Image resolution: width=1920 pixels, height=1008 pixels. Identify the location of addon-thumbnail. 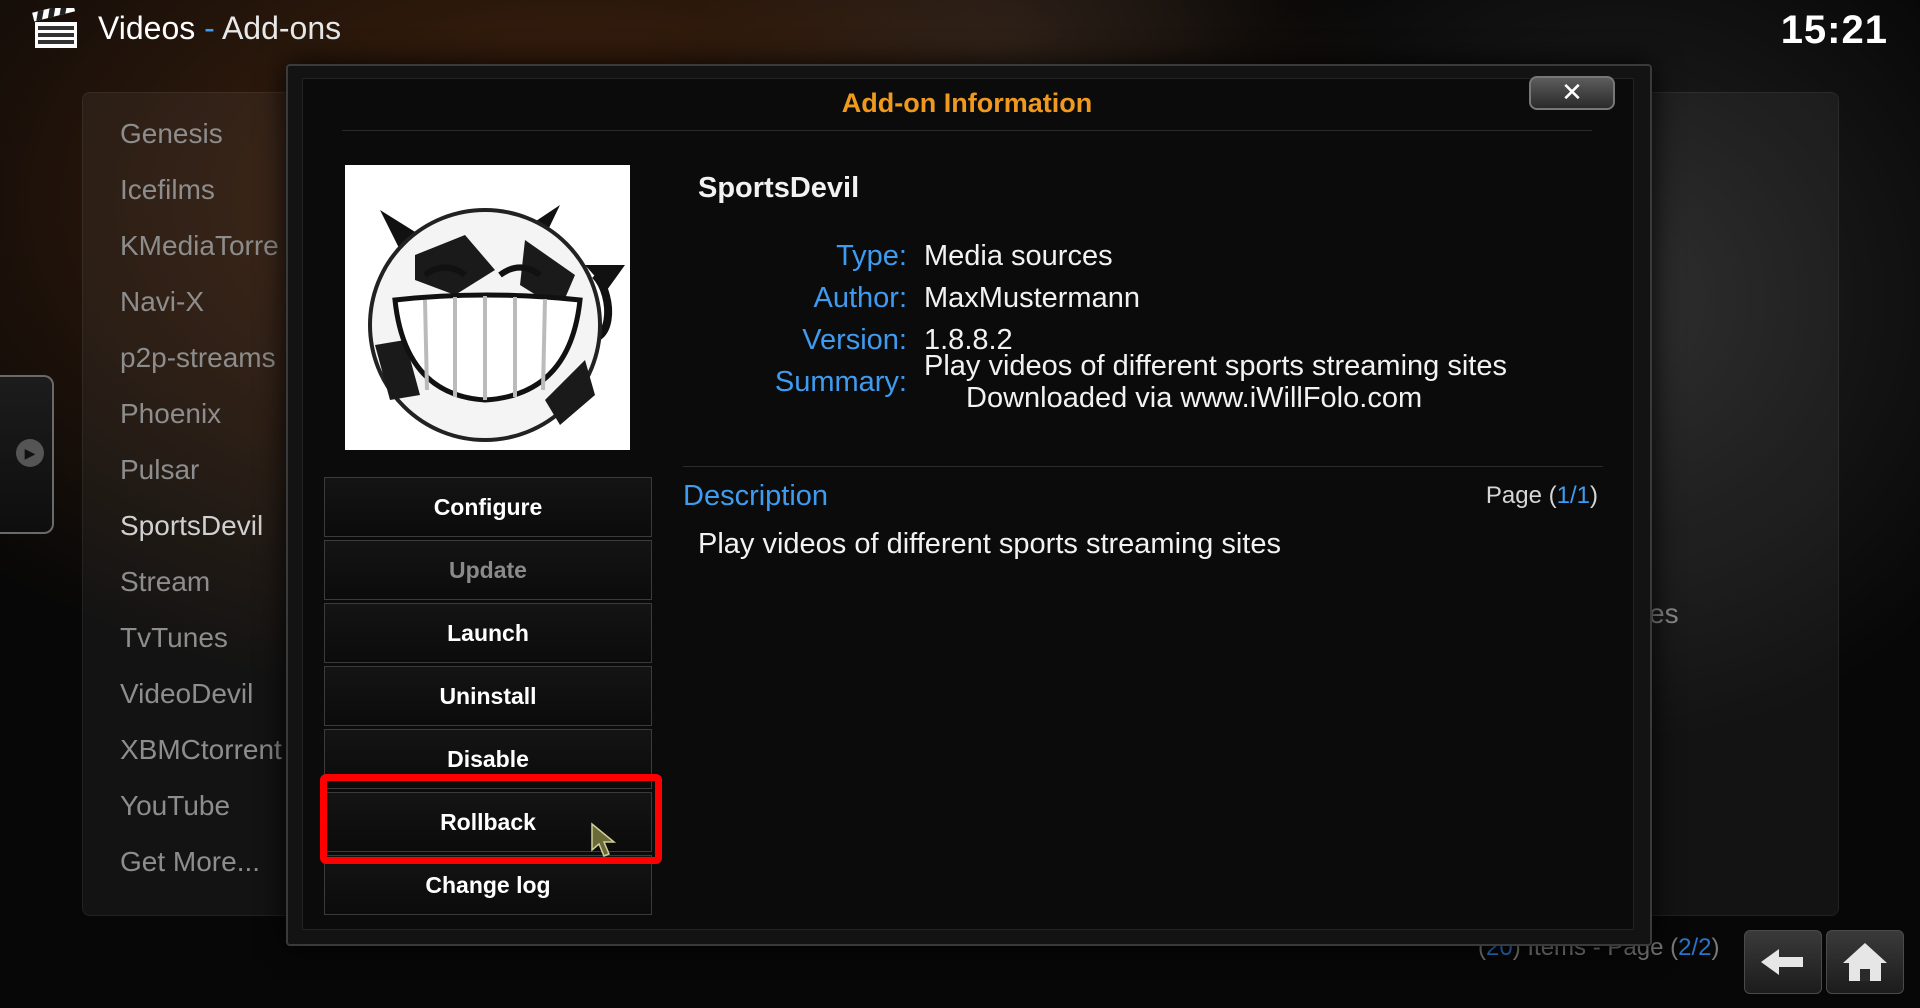
(487, 307).